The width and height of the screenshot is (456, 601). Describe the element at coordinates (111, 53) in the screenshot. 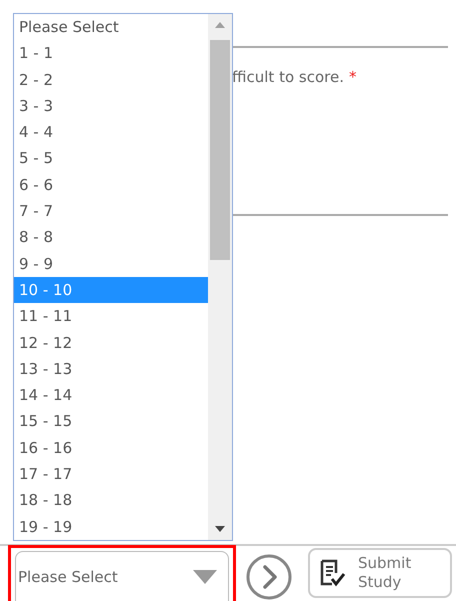

I see `dropdown-option: 1 - 1` at that location.